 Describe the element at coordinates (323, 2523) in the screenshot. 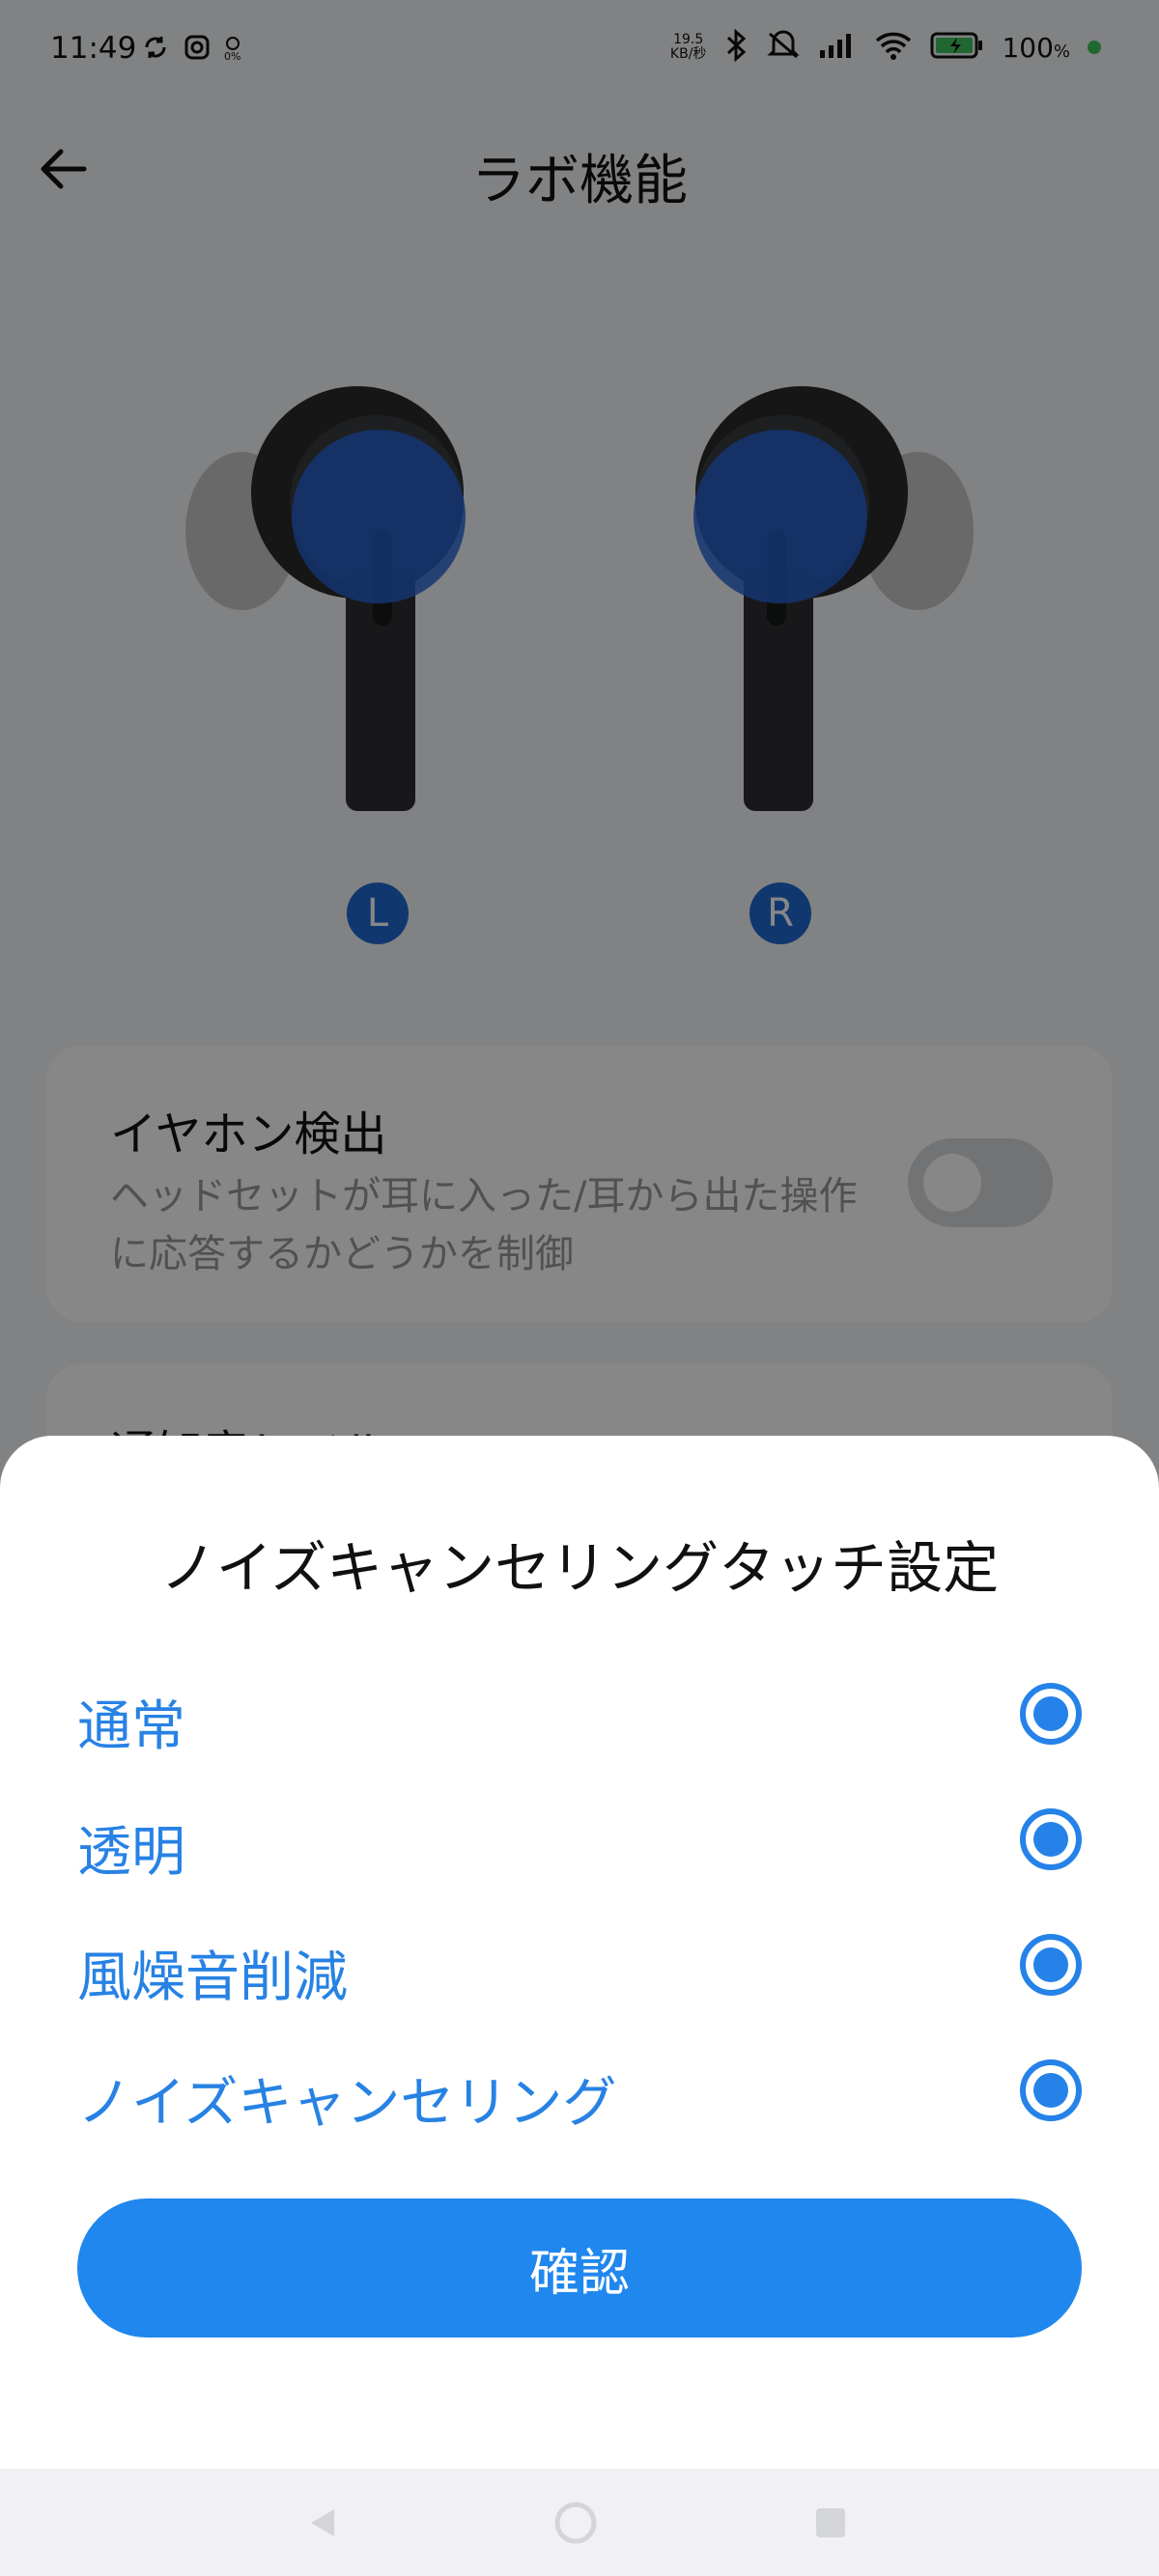

I see `nav-back-icon` at that location.